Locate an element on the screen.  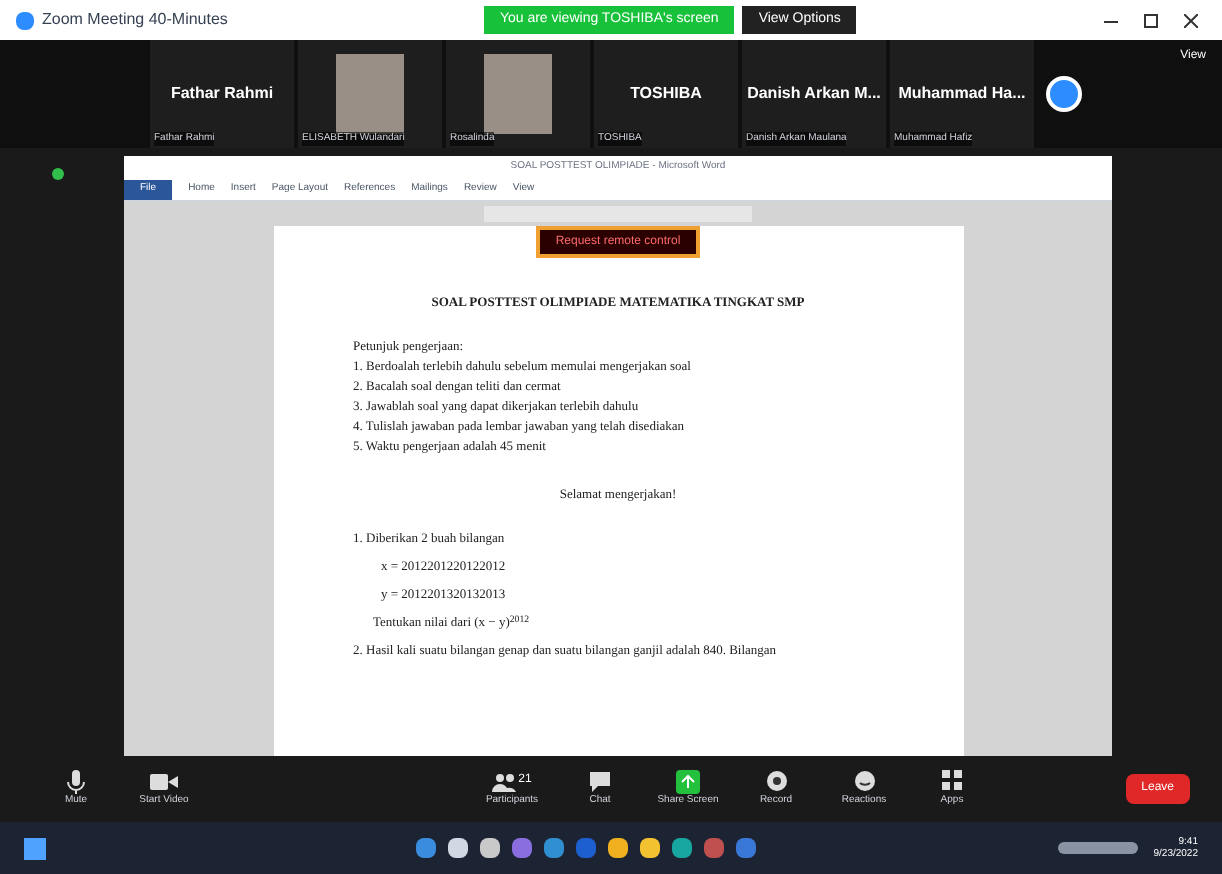
participant-avatar is located at coordinates (1064, 94).